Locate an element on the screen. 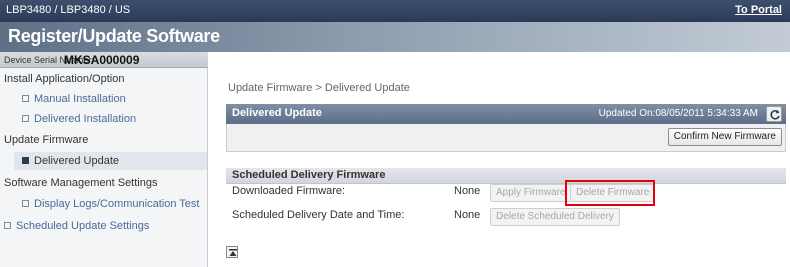 The height and width of the screenshot is (267, 790). updated-on-text: Updated On:08/05/2011 5:34:33 AM is located at coordinates (678, 113).